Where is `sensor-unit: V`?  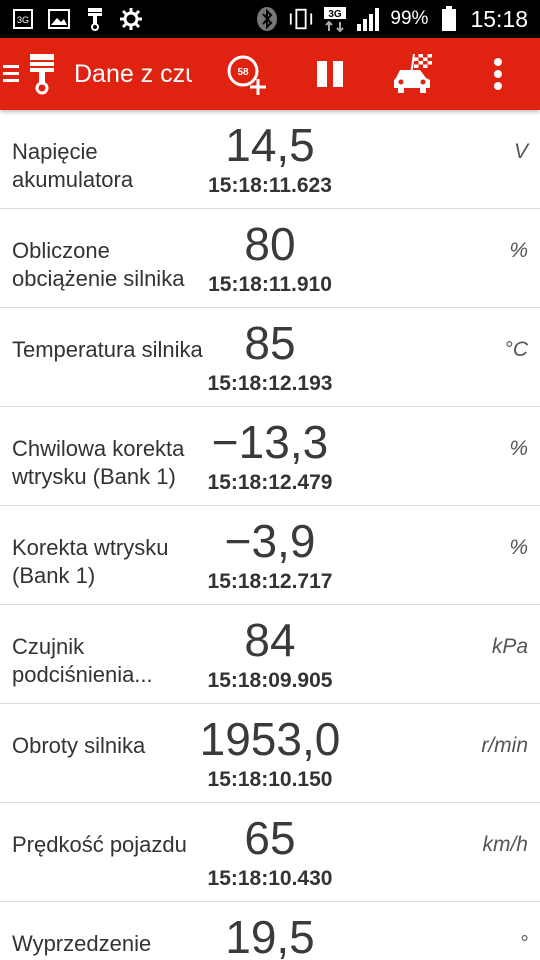
sensor-unit: V is located at coordinates (520, 151).